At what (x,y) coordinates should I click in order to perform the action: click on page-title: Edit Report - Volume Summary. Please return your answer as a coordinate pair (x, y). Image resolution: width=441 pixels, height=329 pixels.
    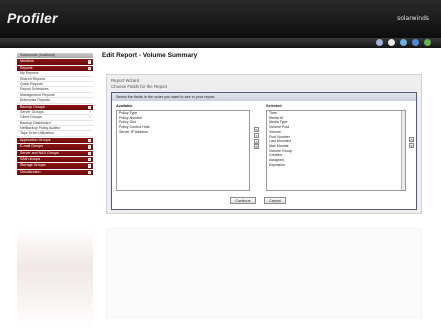
    Looking at the image, I should click on (150, 55).